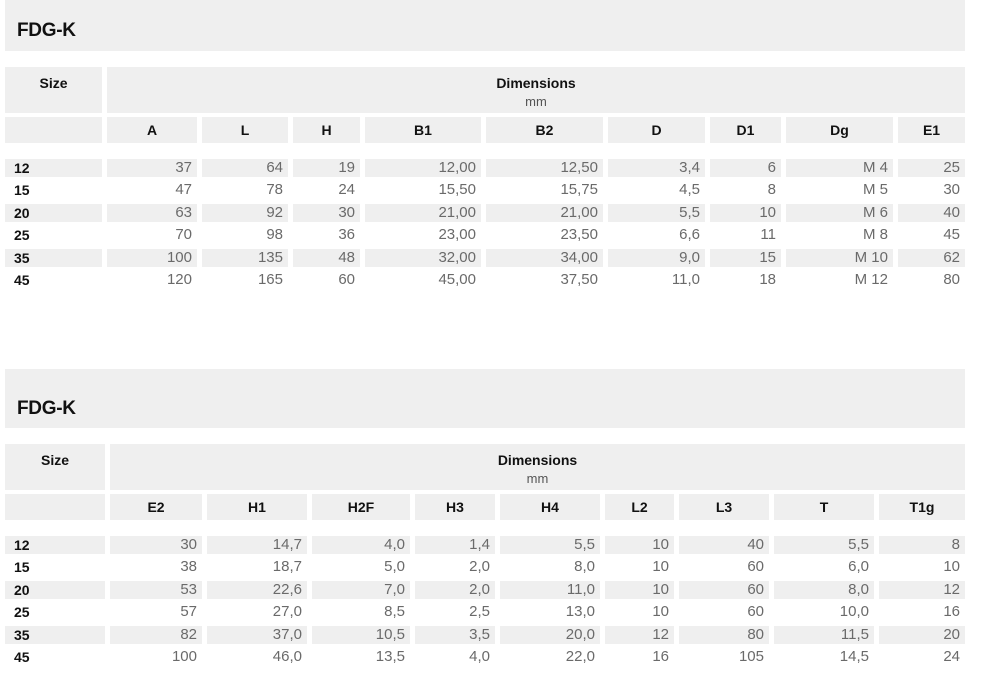 The width and height of the screenshot is (983, 683). I want to click on dimension-value: 12,00, so click(457, 167).